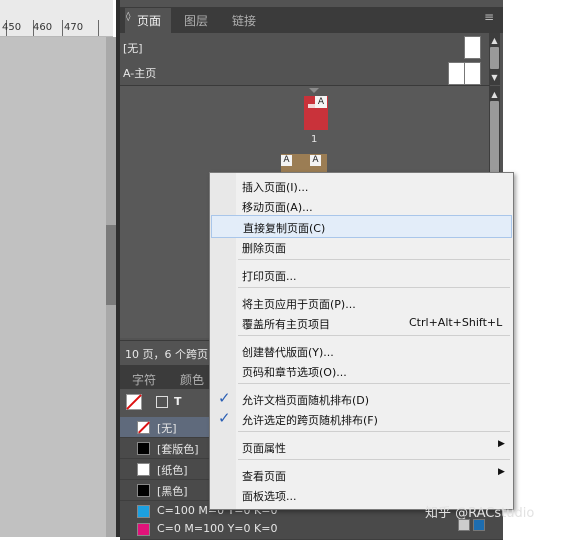 Image resolution: width=571 pixels, height=540 pixels. I want to click on master-none: [无], so click(133, 48).